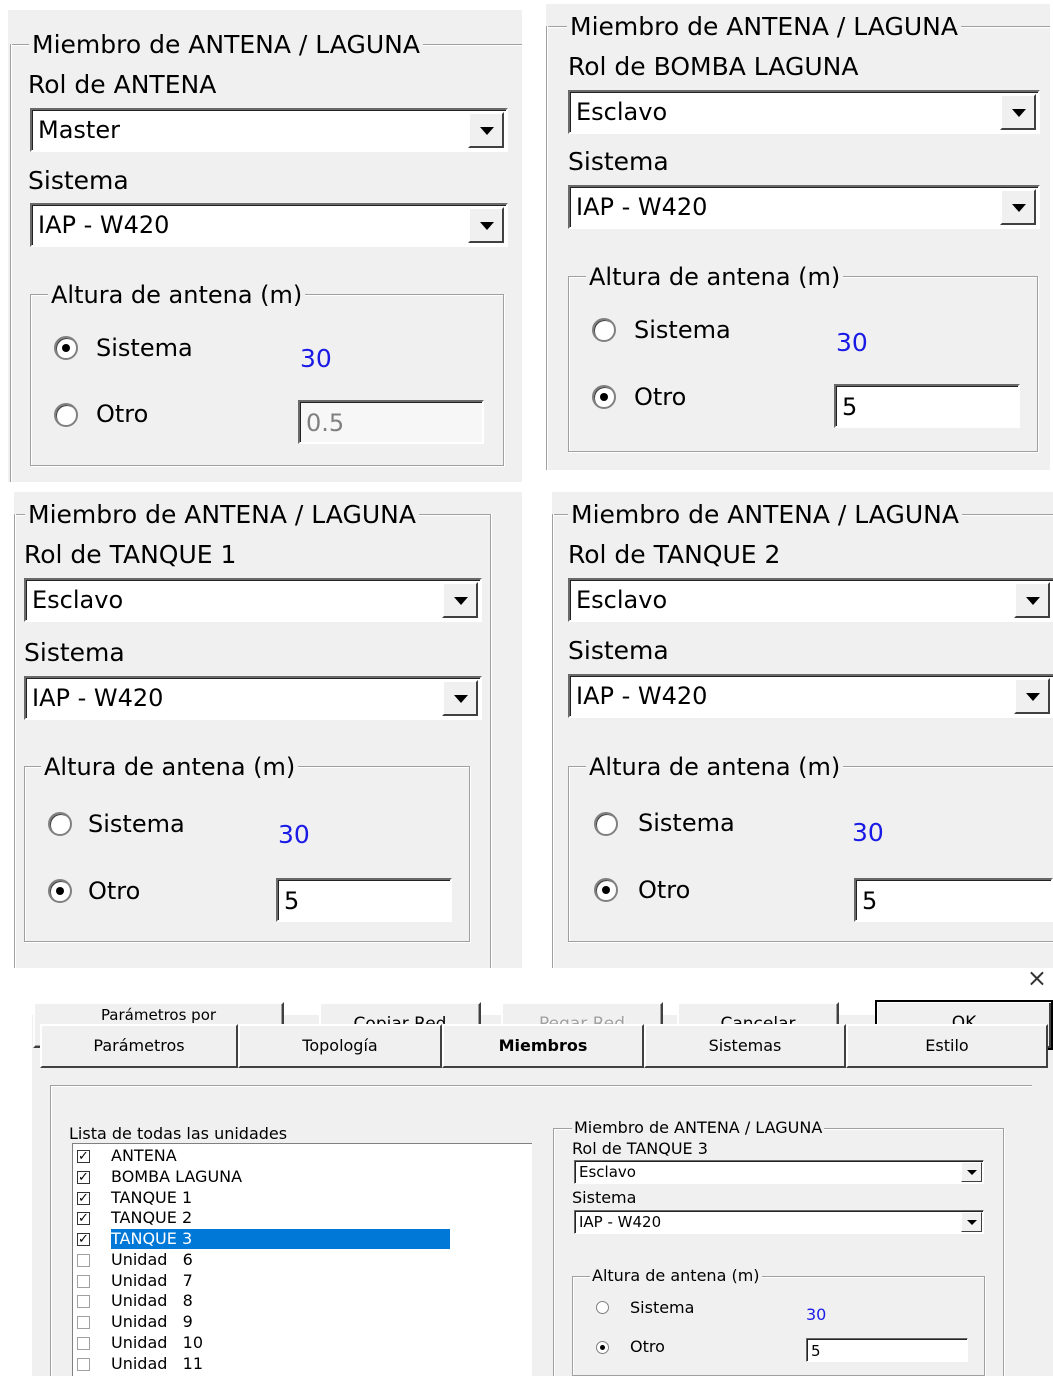 Image resolution: width=1053 pixels, height=1376 pixels. What do you see at coordinates (226, 45) in the screenshot?
I see `group-title: Miembro de ANTENA / LAGUNA` at bounding box center [226, 45].